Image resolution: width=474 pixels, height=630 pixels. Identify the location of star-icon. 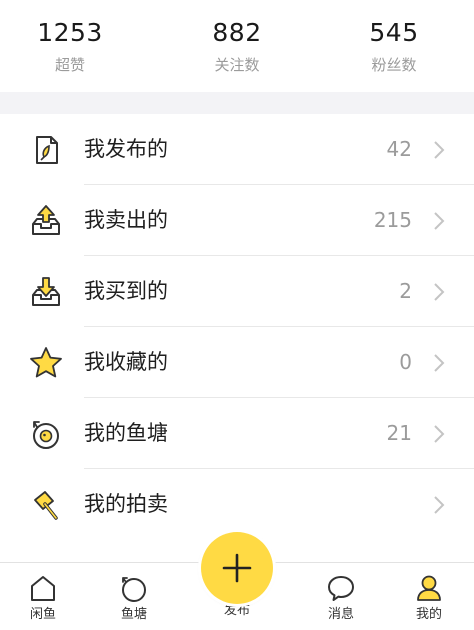
(46, 363).